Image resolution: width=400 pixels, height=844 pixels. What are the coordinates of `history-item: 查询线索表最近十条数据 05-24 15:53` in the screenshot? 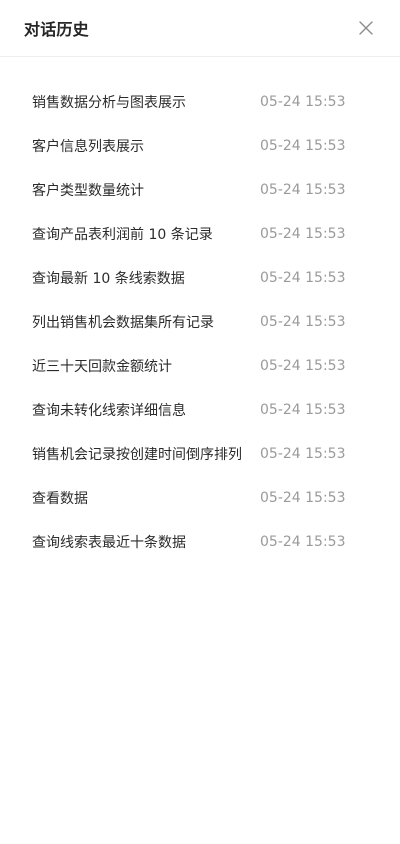 It's located at (200, 542).